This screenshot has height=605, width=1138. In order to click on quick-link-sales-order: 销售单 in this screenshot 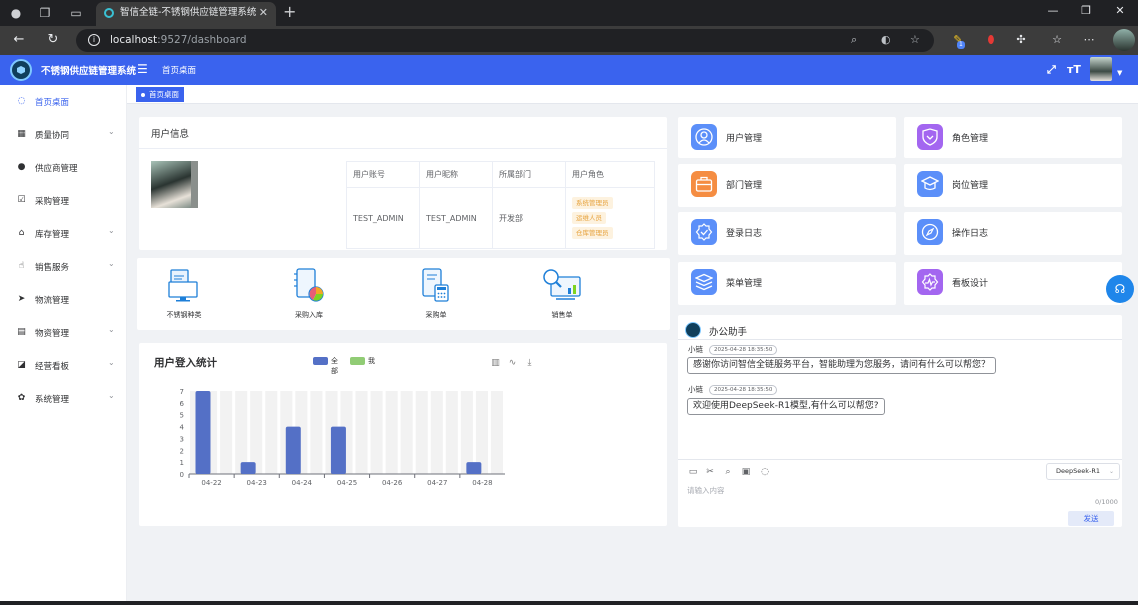, I will do `click(562, 291)`.